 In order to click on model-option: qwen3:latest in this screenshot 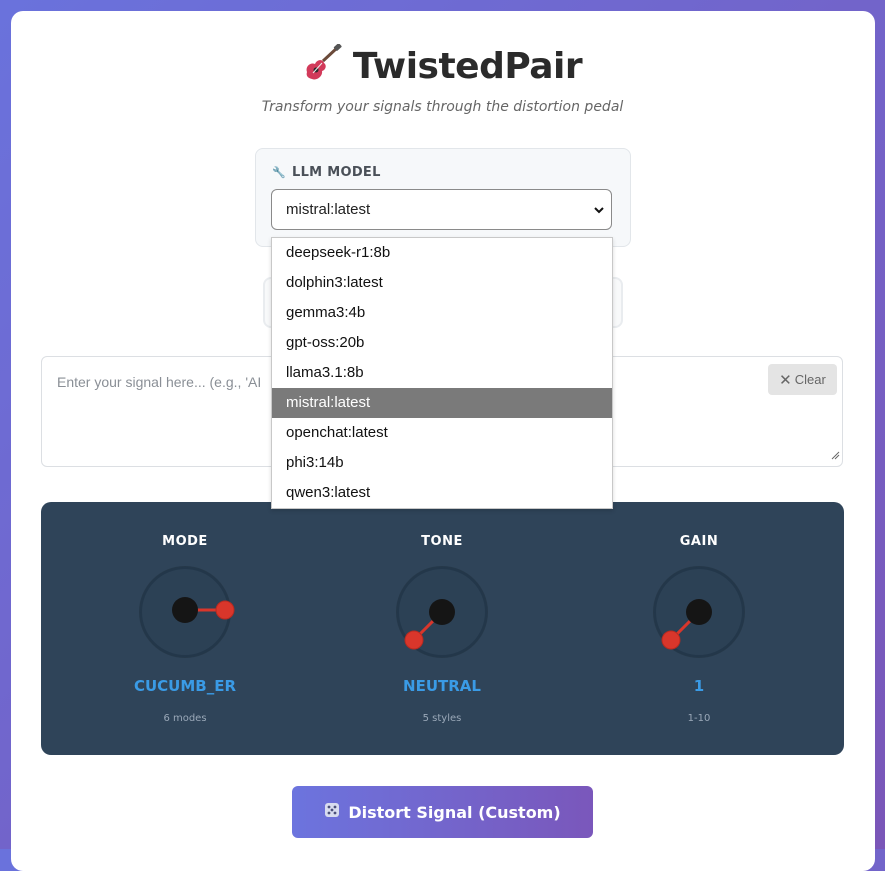, I will do `click(442, 493)`.